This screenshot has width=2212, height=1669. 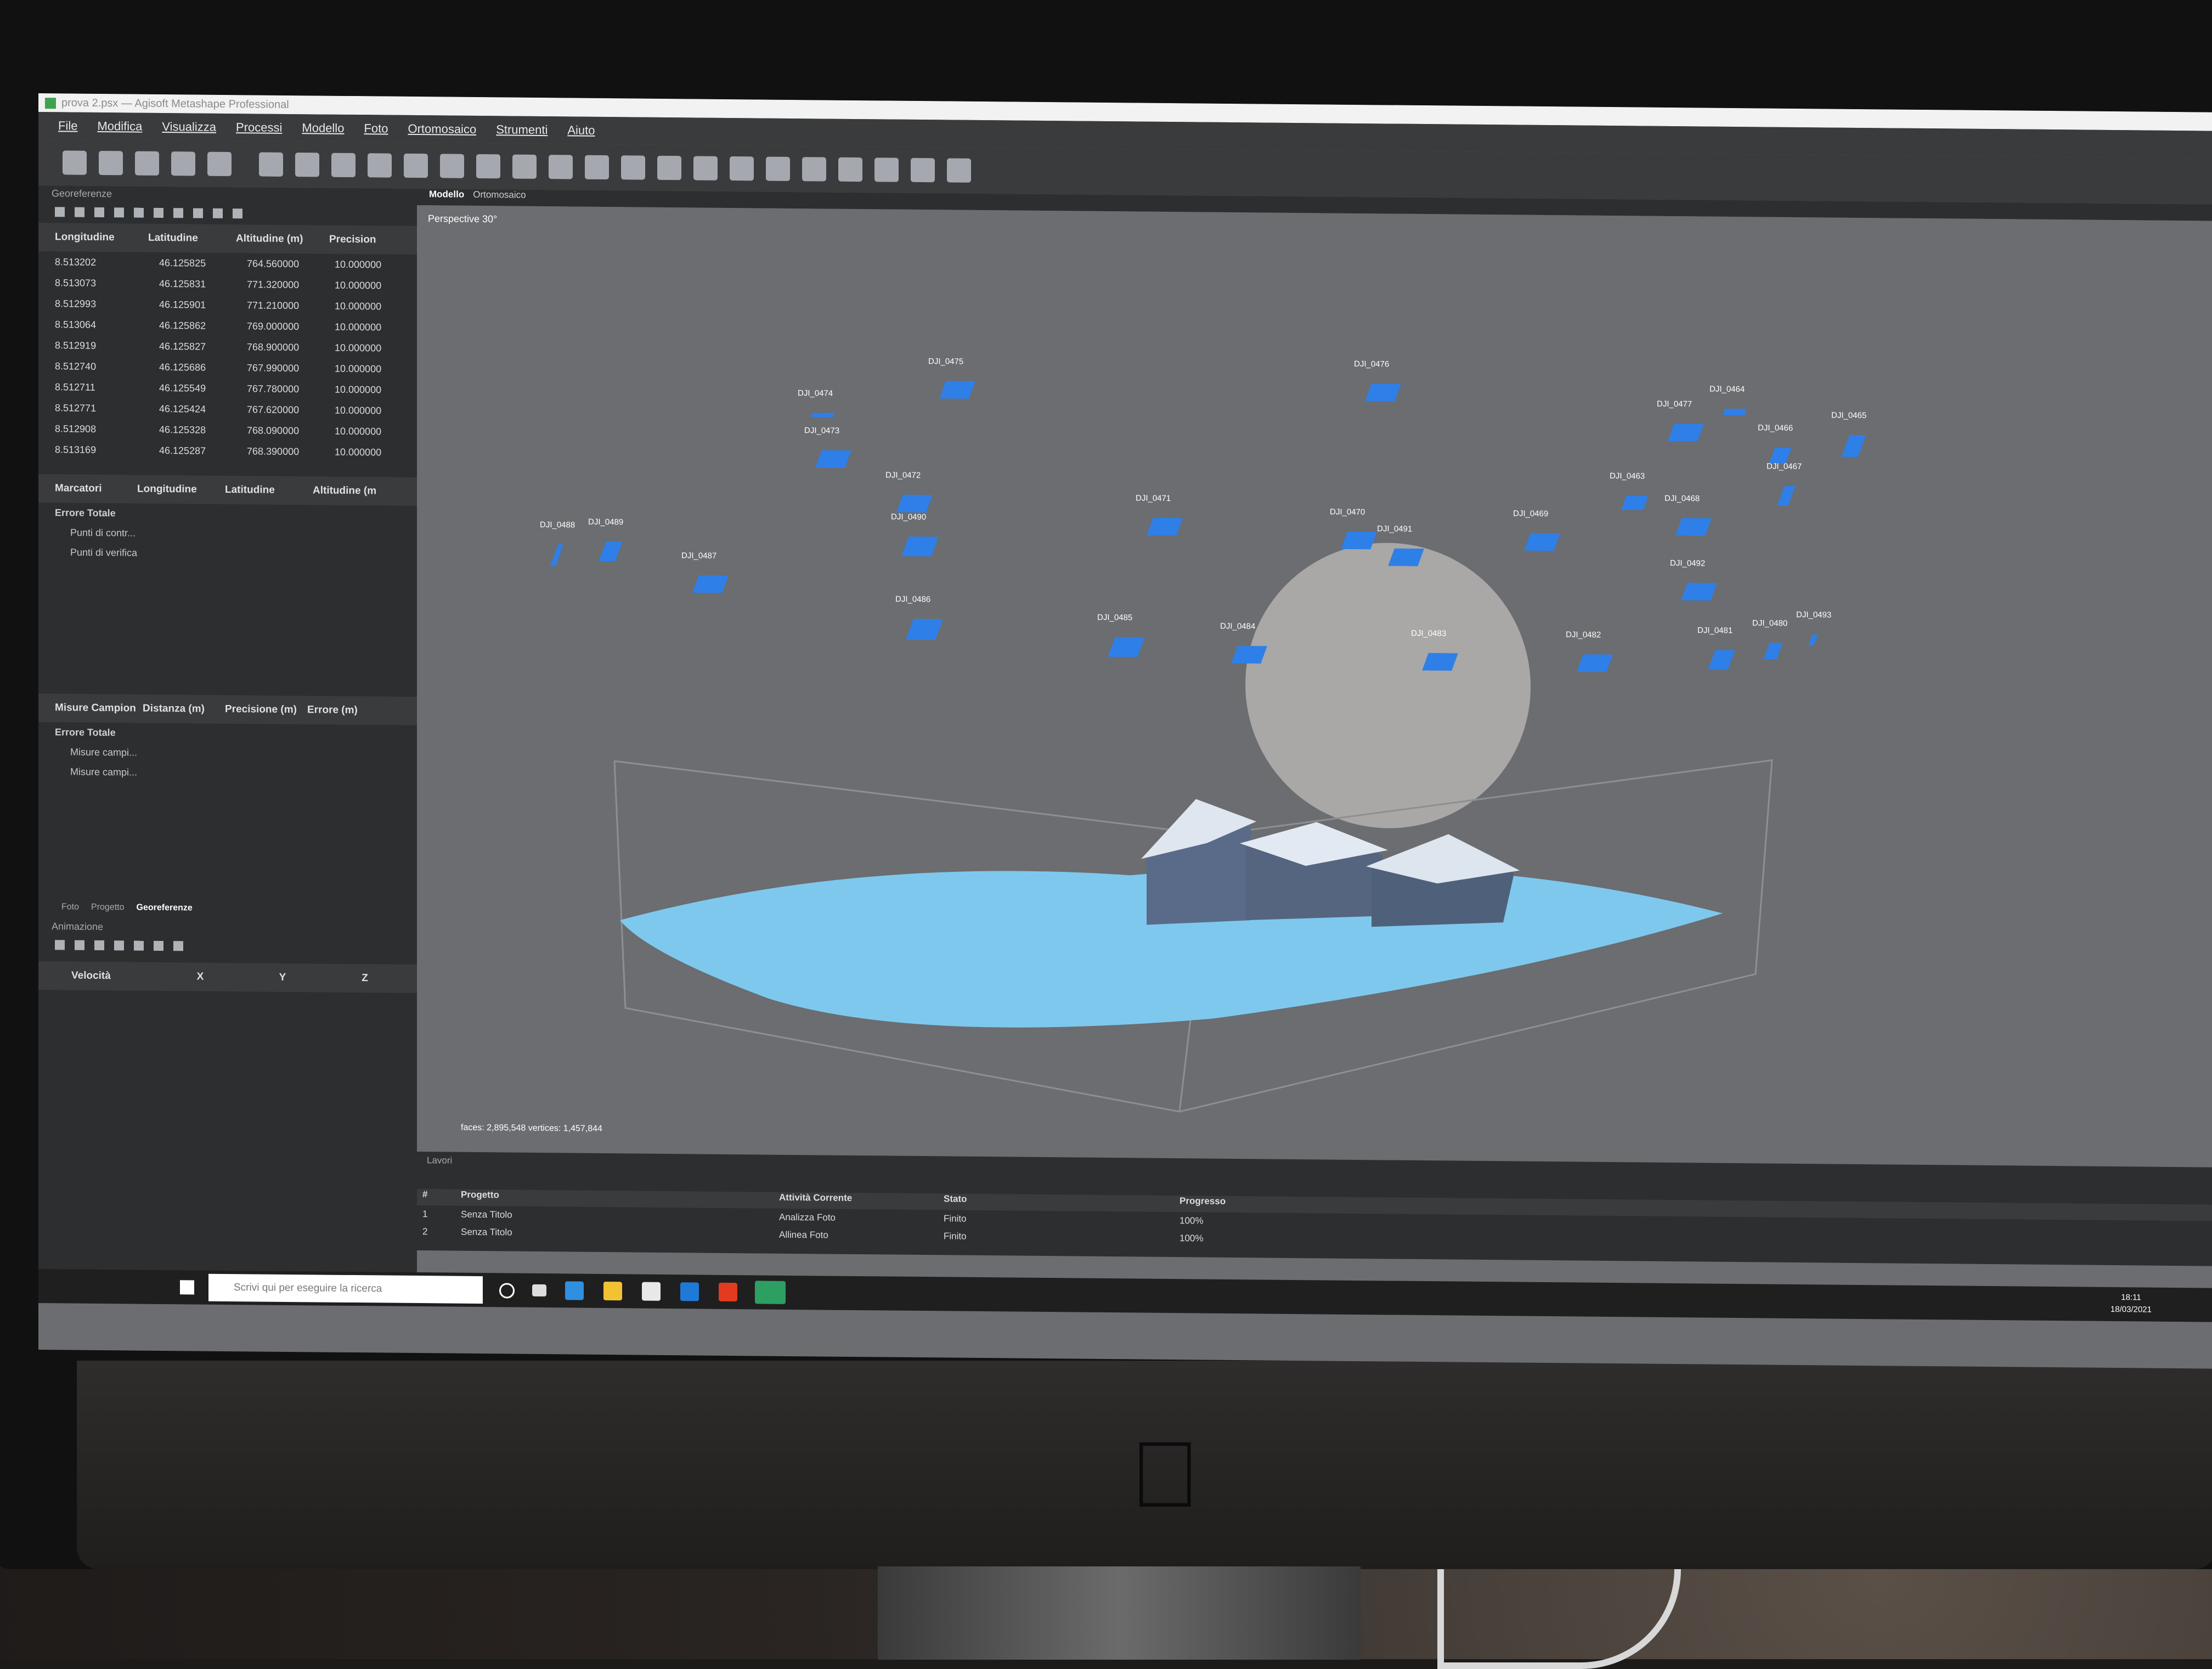 What do you see at coordinates (770, 1292) in the screenshot?
I see `metashape-taskbar-icon` at bounding box center [770, 1292].